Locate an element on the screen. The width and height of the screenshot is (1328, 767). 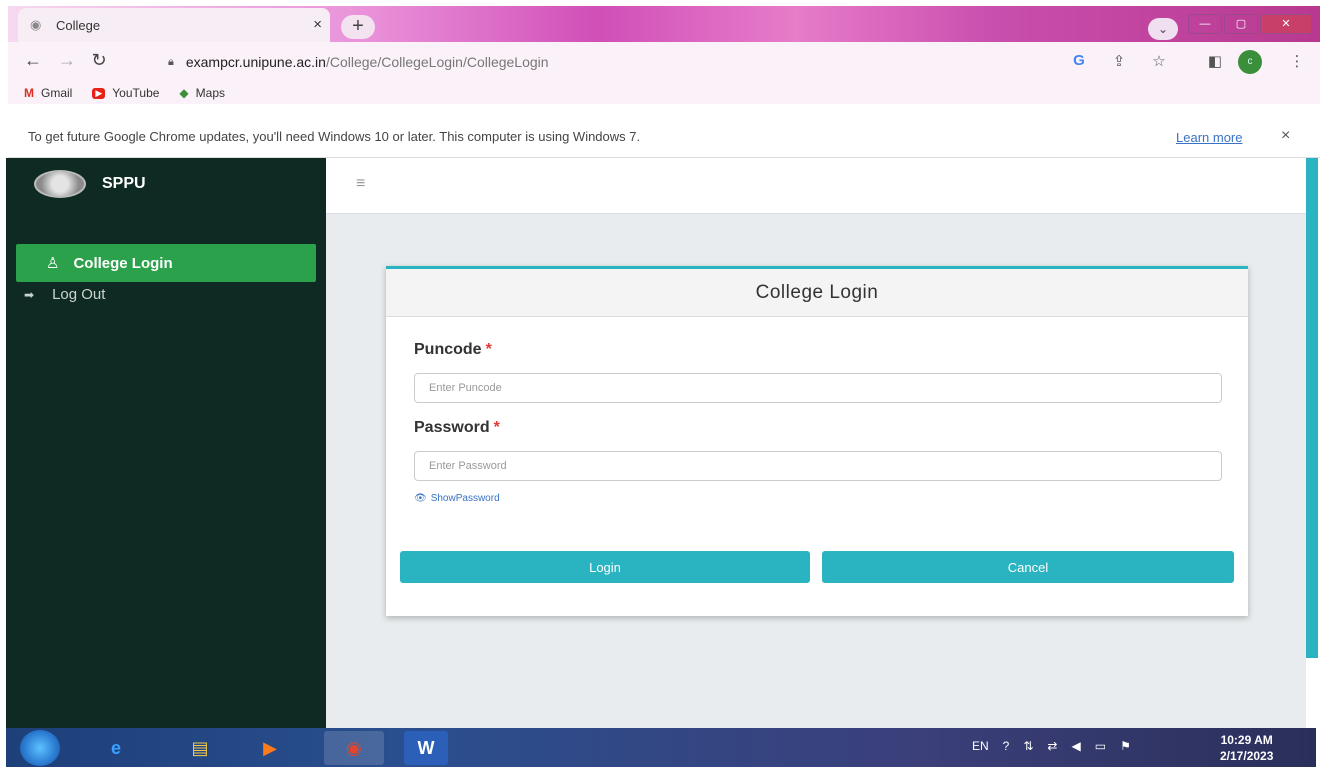
cancel-button: Cancel is located at coordinates (1028, 567).